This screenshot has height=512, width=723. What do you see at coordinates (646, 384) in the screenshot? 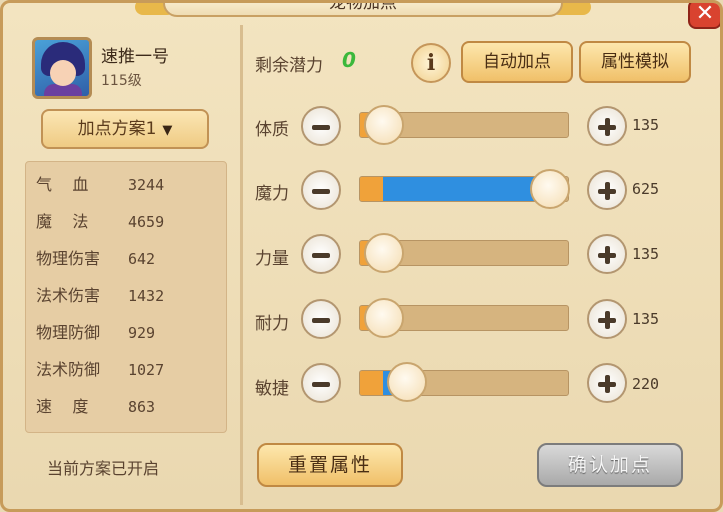
I see `attribute-value: 220` at bounding box center [646, 384].